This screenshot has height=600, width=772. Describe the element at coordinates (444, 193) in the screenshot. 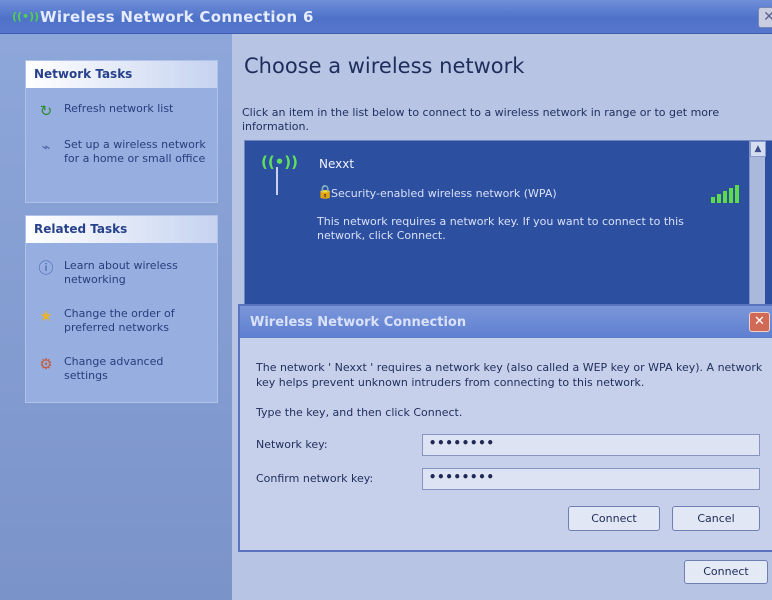

I see `network-security: Security-enabled wireless network (WPA)` at that location.